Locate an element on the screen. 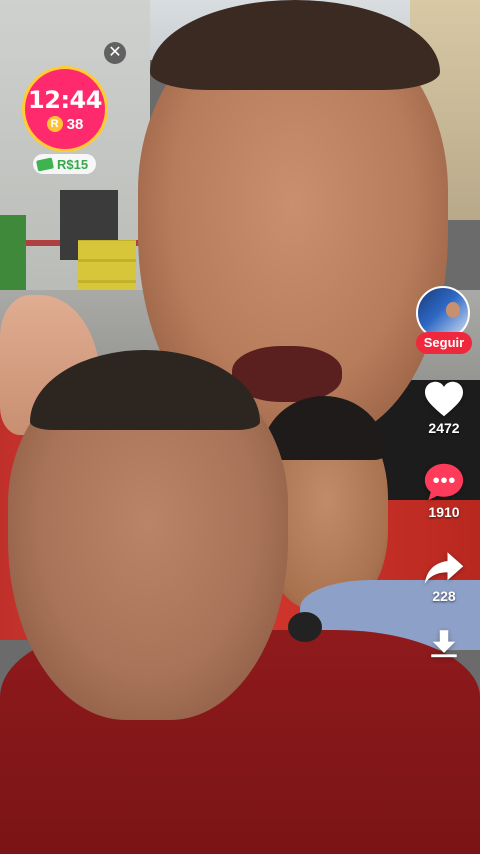 This screenshot has width=480, height=854. reward-timer: 12:44 R 38 is located at coordinates (65, 109).